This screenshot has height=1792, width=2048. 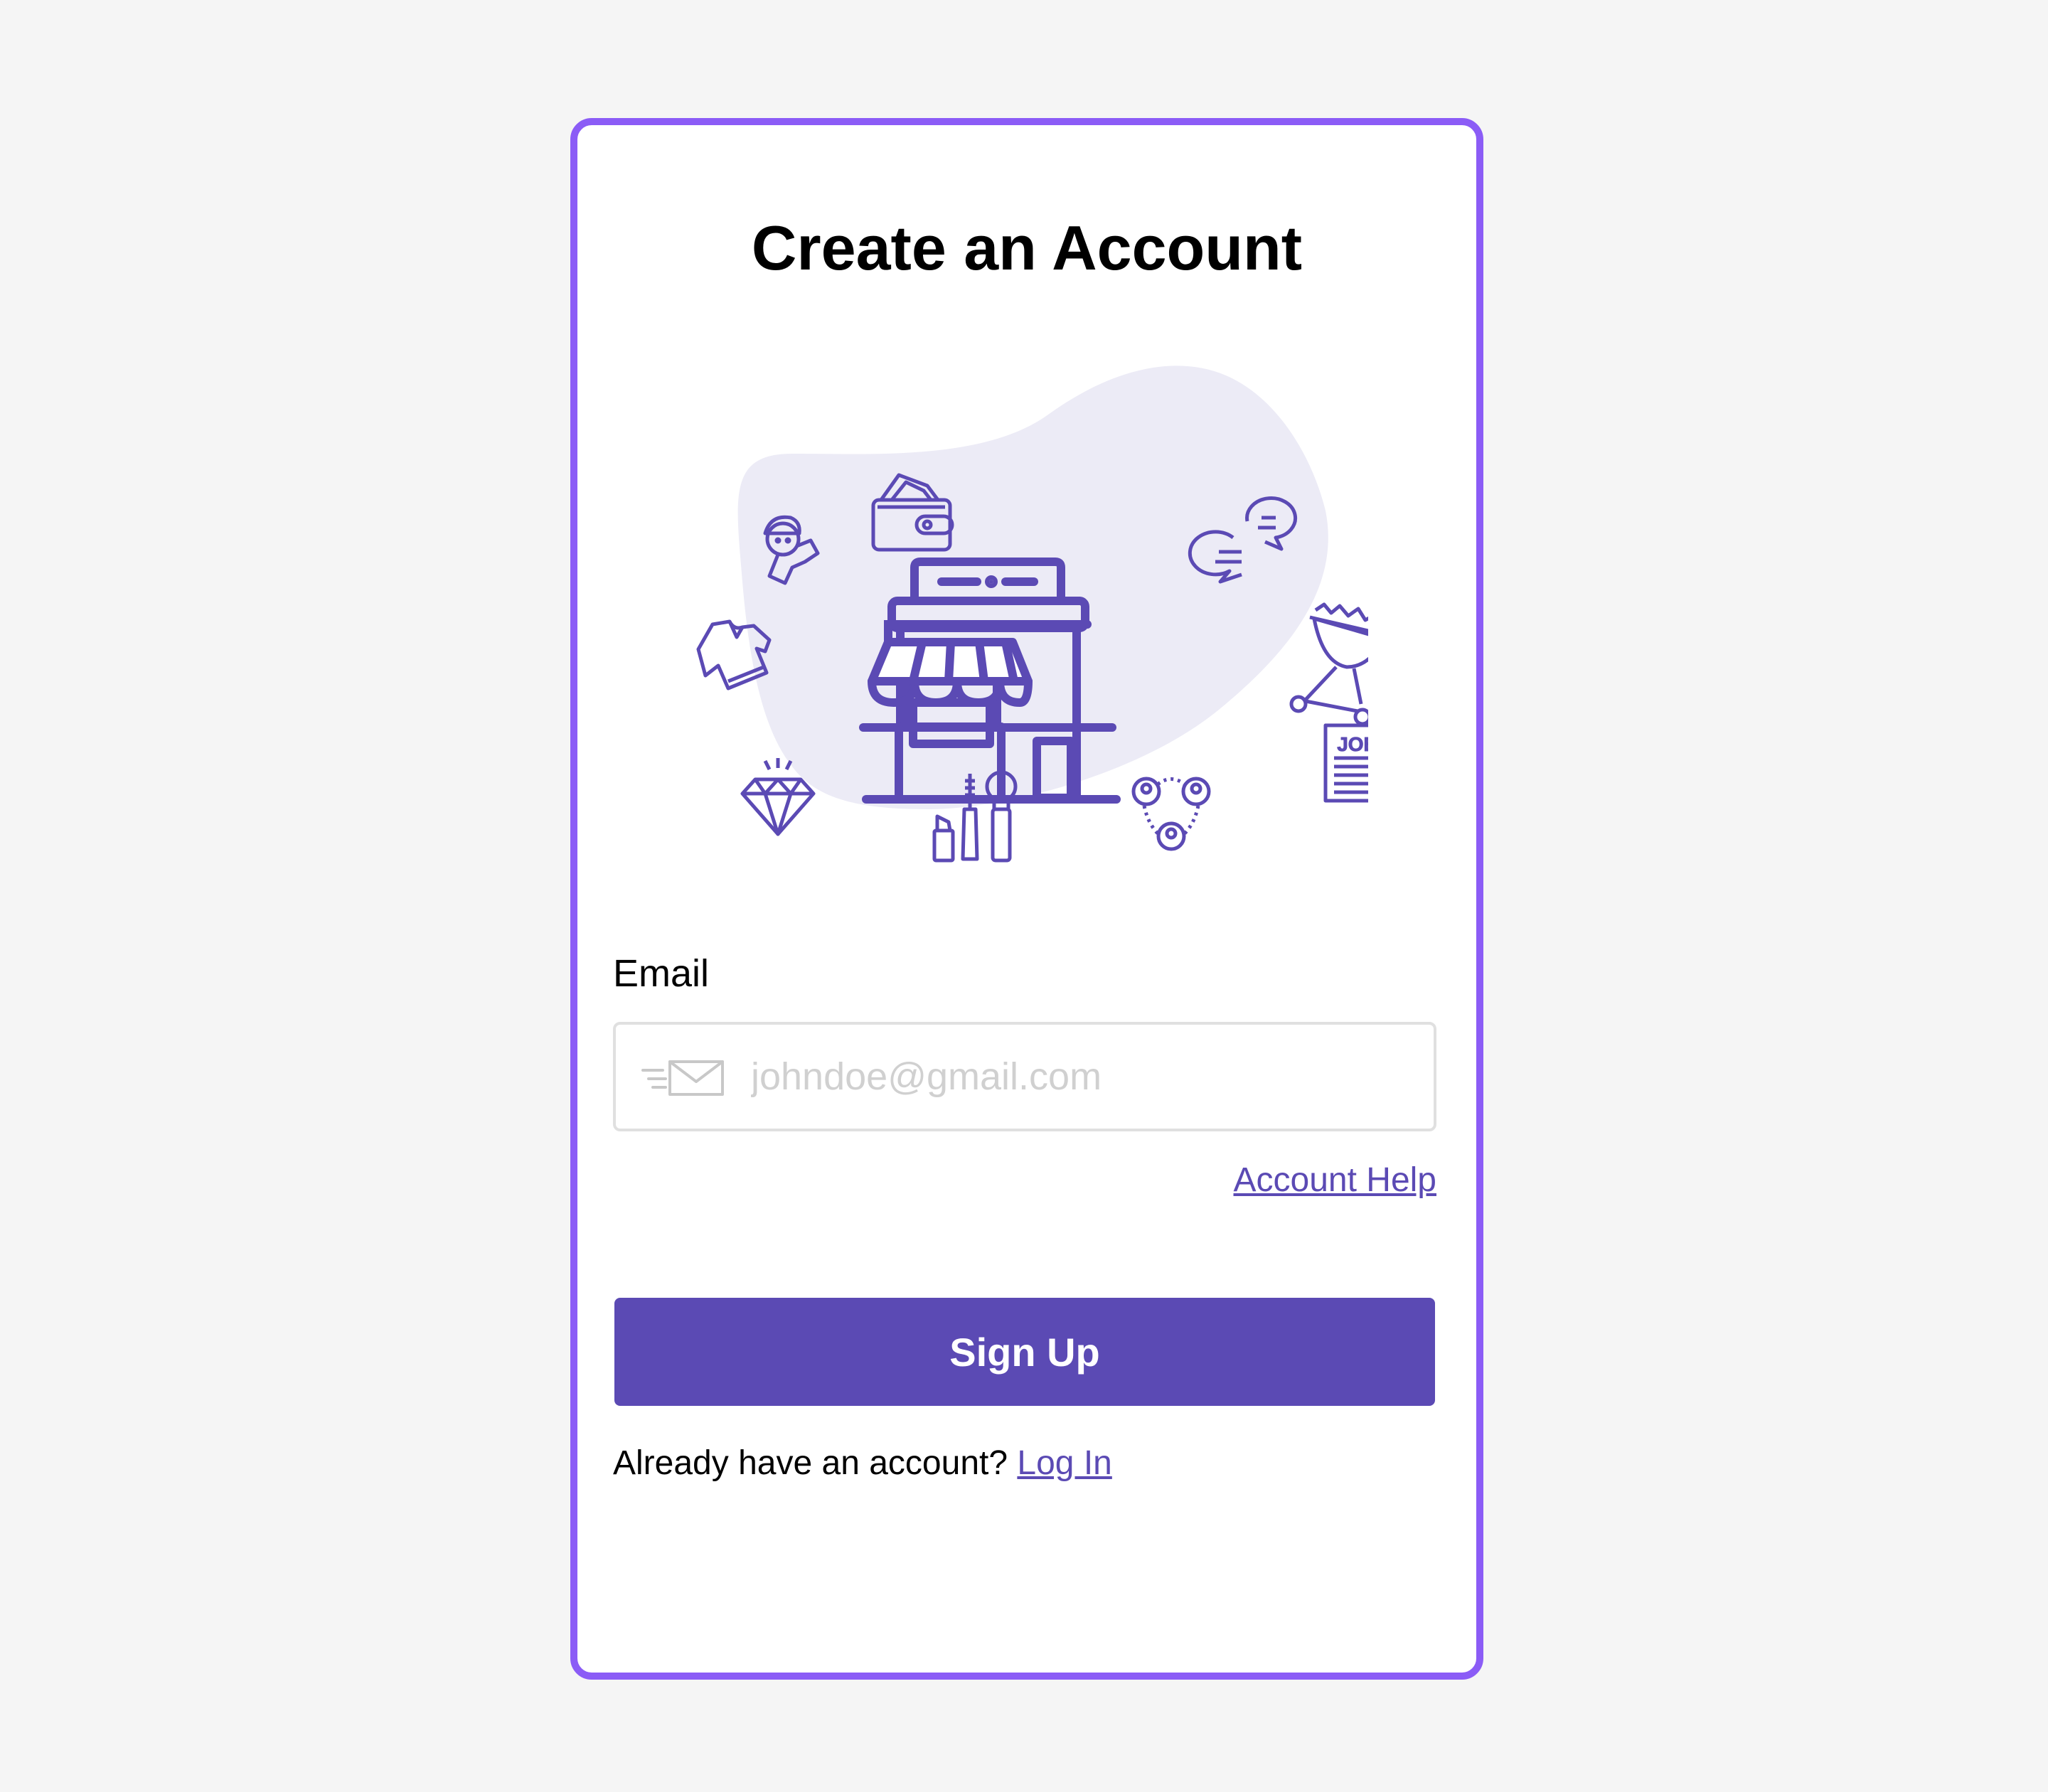 What do you see at coordinates (1085, 1077) in the screenshot?
I see `email-input` at bounding box center [1085, 1077].